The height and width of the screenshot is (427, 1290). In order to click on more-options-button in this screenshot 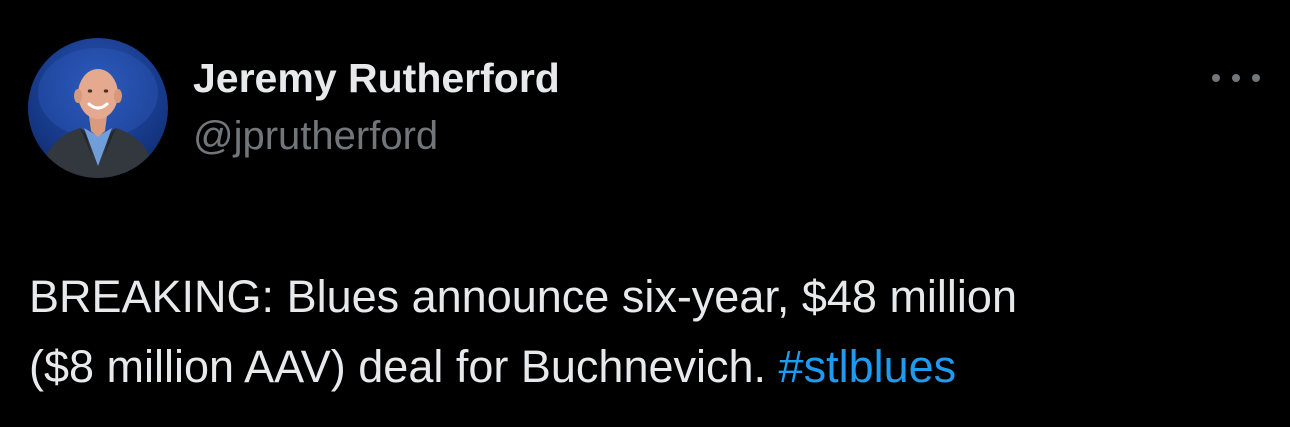, I will do `click(1236, 78)`.